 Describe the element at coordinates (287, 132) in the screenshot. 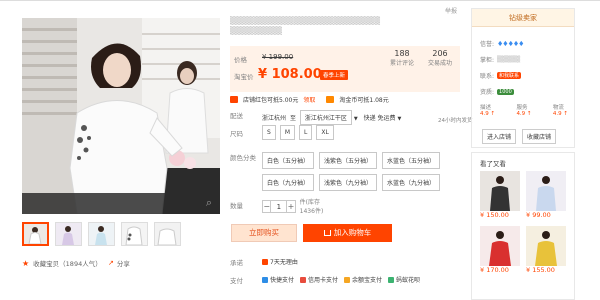

I see `size-option-m: M` at that location.